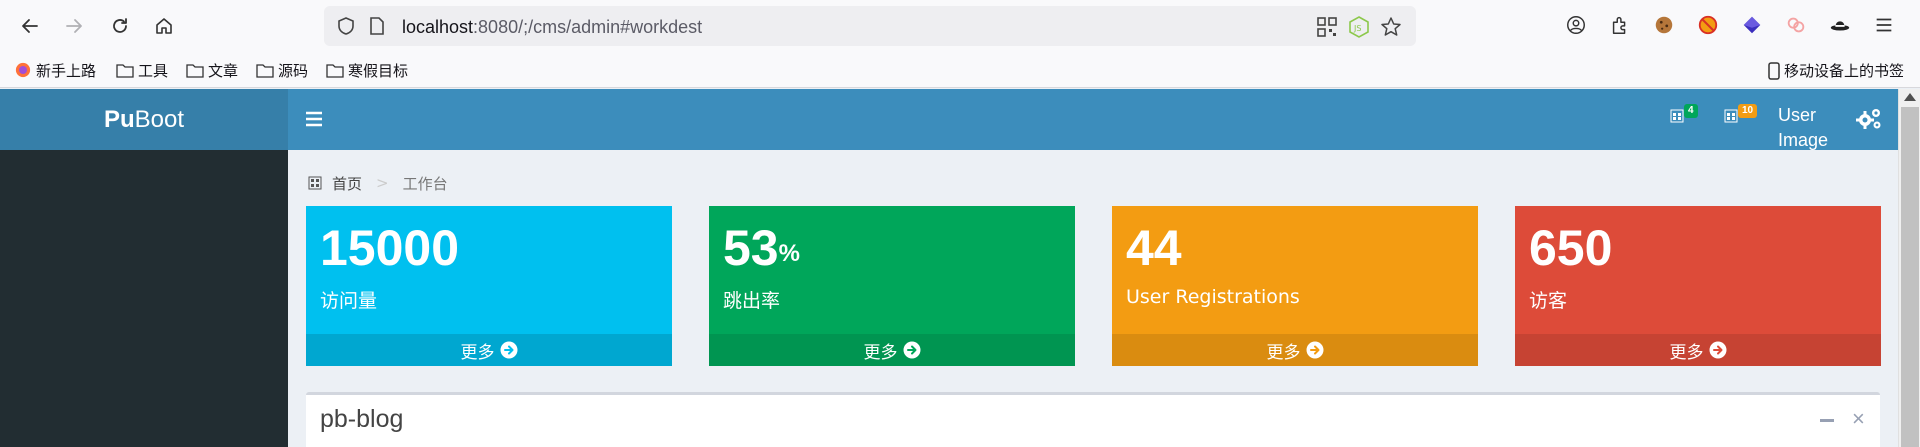  What do you see at coordinates (1327, 27) in the screenshot?
I see `qr-code-icon` at bounding box center [1327, 27].